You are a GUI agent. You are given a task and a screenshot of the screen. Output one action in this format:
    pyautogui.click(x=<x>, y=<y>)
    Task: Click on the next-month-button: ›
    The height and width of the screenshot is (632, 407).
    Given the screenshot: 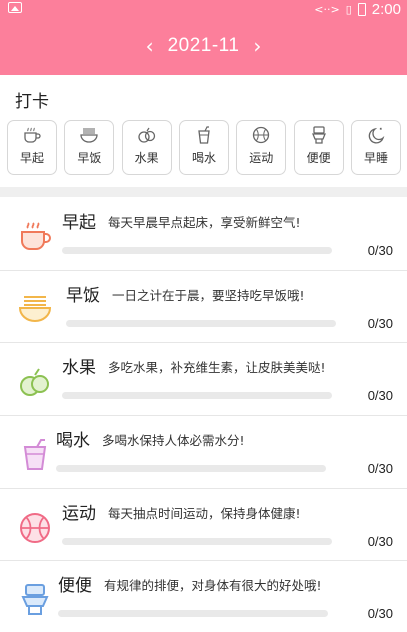 What is the action you would take?
    pyautogui.click(x=257, y=46)
    